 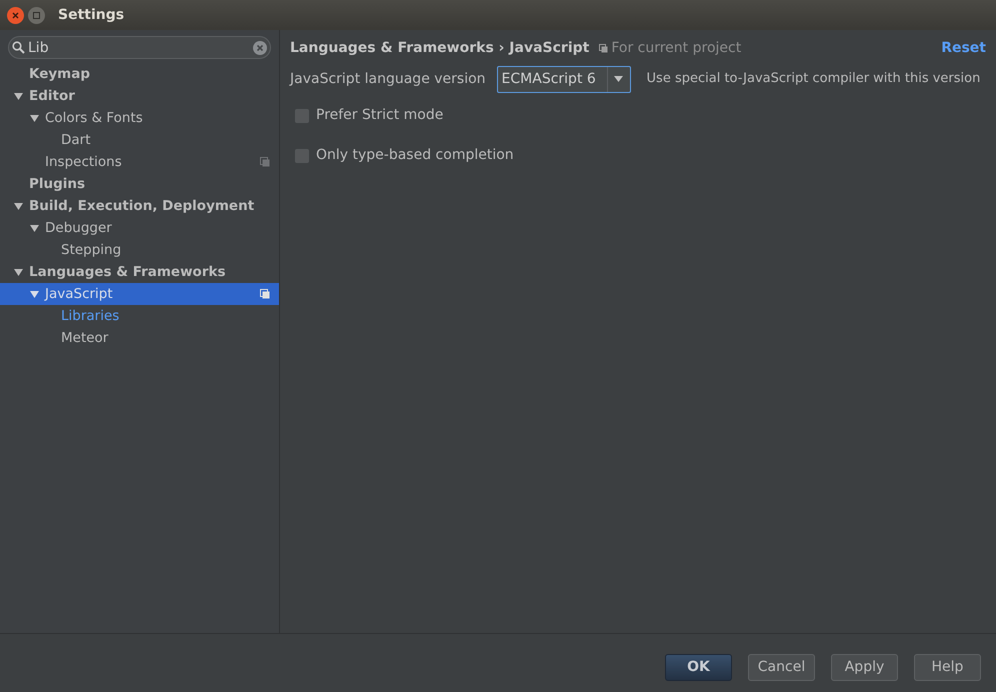 What do you see at coordinates (139, 250) in the screenshot?
I see `tree-item: Stepping` at bounding box center [139, 250].